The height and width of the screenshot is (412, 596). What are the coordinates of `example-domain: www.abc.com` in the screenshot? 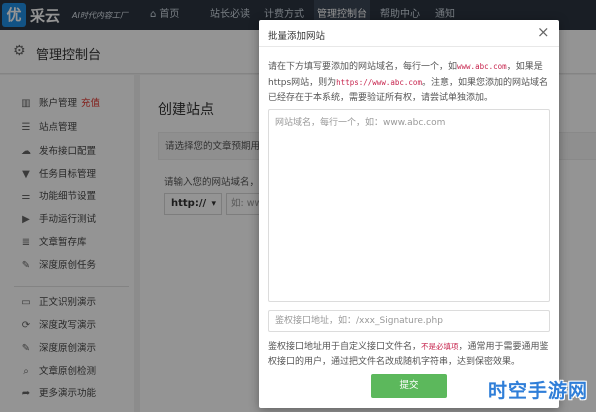 It's located at (482, 66).